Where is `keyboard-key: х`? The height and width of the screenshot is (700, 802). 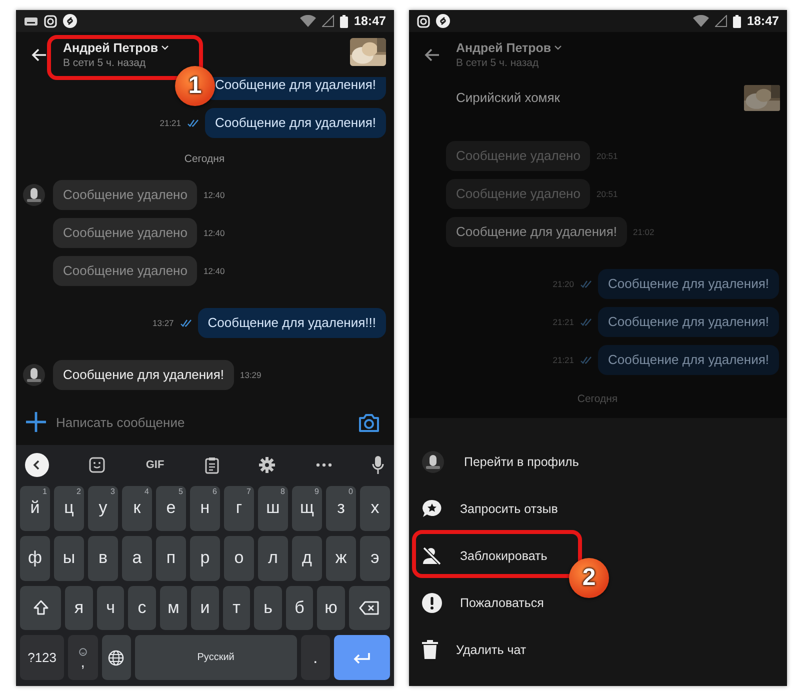
keyboard-key: х is located at coordinates (375, 508).